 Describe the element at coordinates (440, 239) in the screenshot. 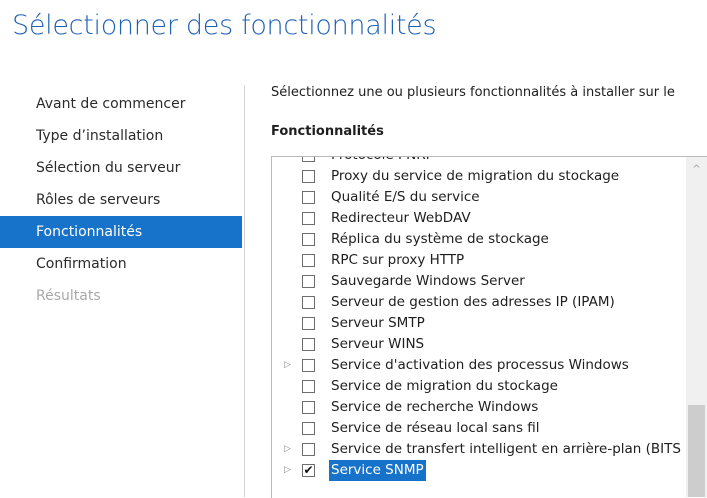

I see `feature-label: Réplica du système de stockage` at that location.